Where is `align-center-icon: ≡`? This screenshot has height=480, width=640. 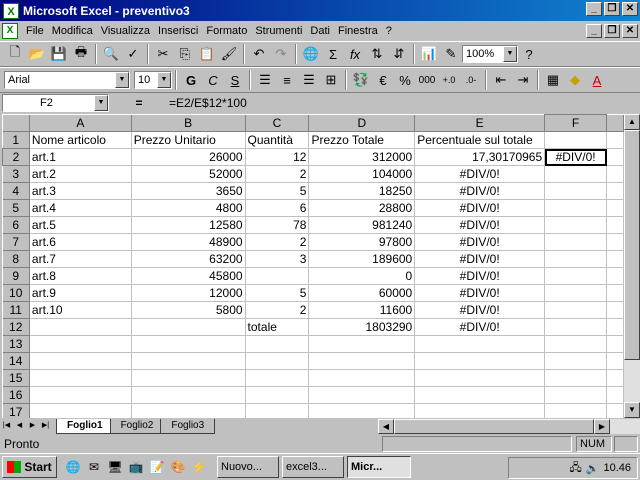 align-center-icon: ≡ is located at coordinates (287, 80).